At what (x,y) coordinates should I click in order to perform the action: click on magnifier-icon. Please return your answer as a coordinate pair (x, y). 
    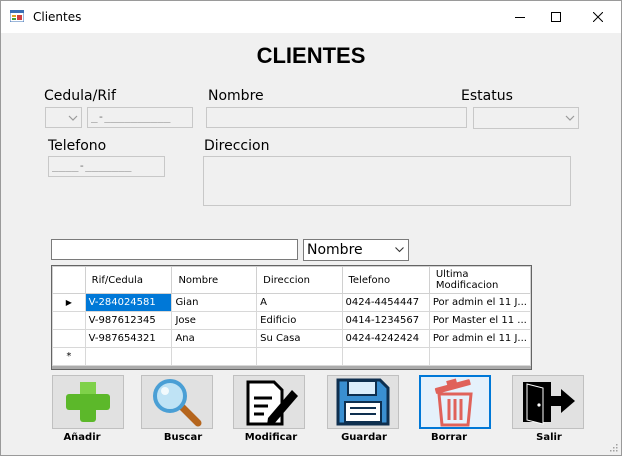
    Looking at the image, I should click on (177, 403).